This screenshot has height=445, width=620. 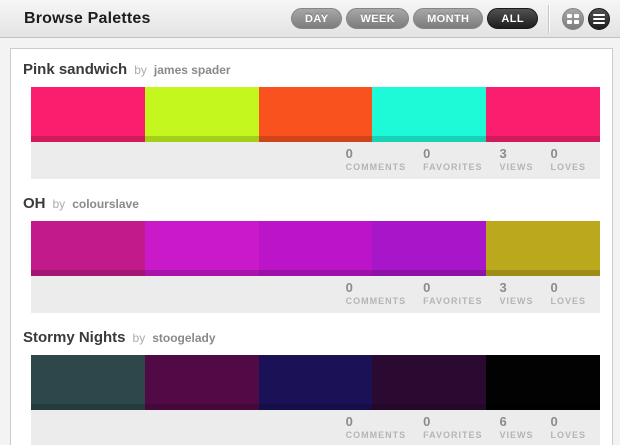 I want to click on list-view-button, so click(x=599, y=18).